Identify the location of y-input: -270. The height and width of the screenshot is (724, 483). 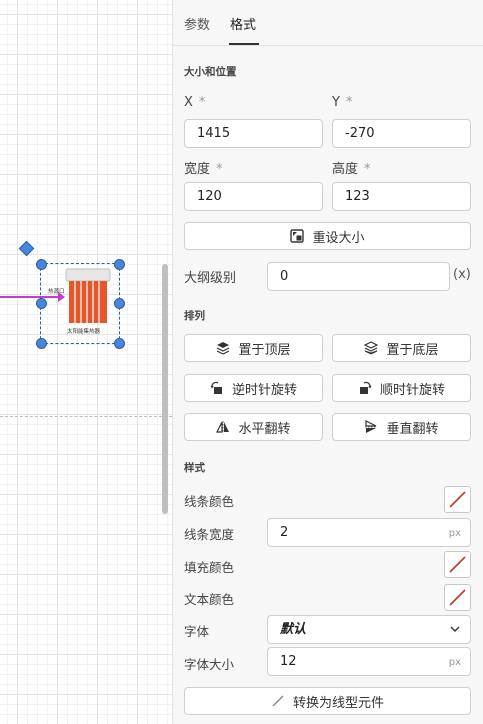
(401, 133).